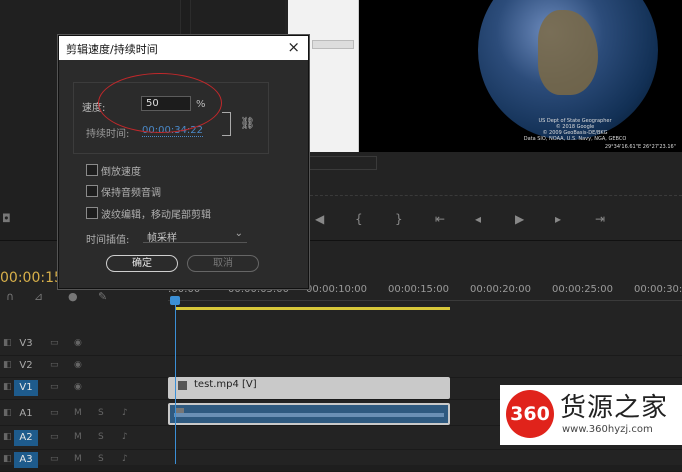 This screenshot has width=682, height=472. What do you see at coordinates (162, 238) in the screenshot?
I see `interp-value: 帧采样` at bounding box center [162, 238].